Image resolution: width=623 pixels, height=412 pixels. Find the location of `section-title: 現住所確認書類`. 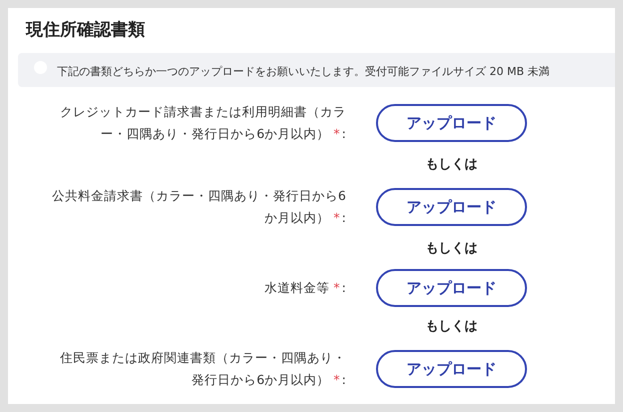

section-title: 現住所確認書類 is located at coordinates (86, 30).